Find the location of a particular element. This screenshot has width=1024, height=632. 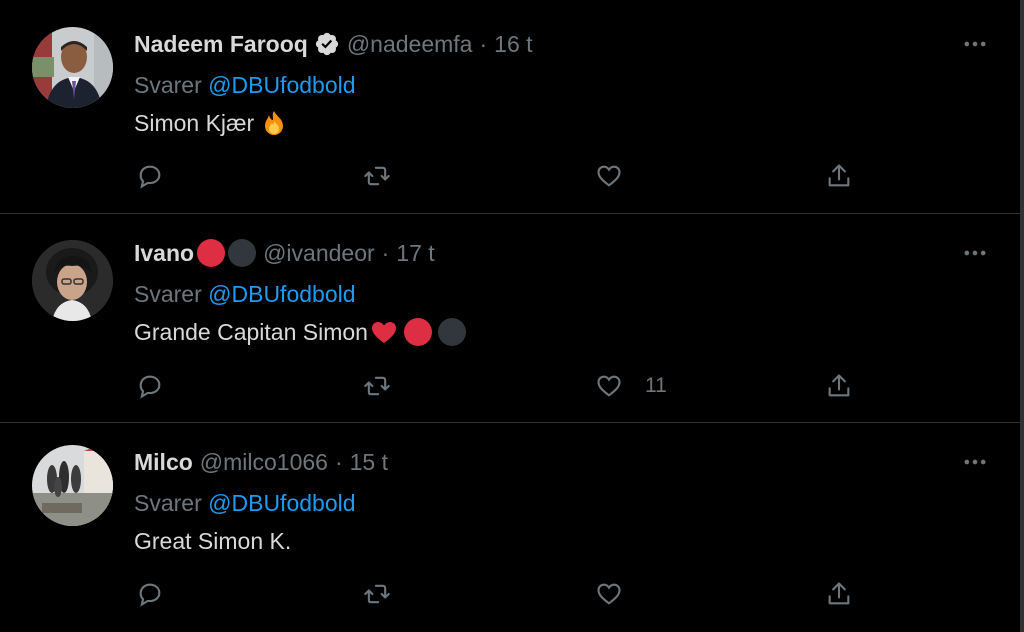

tweet-header: Ivano @ivandeor · 17 t is located at coordinates (284, 253).